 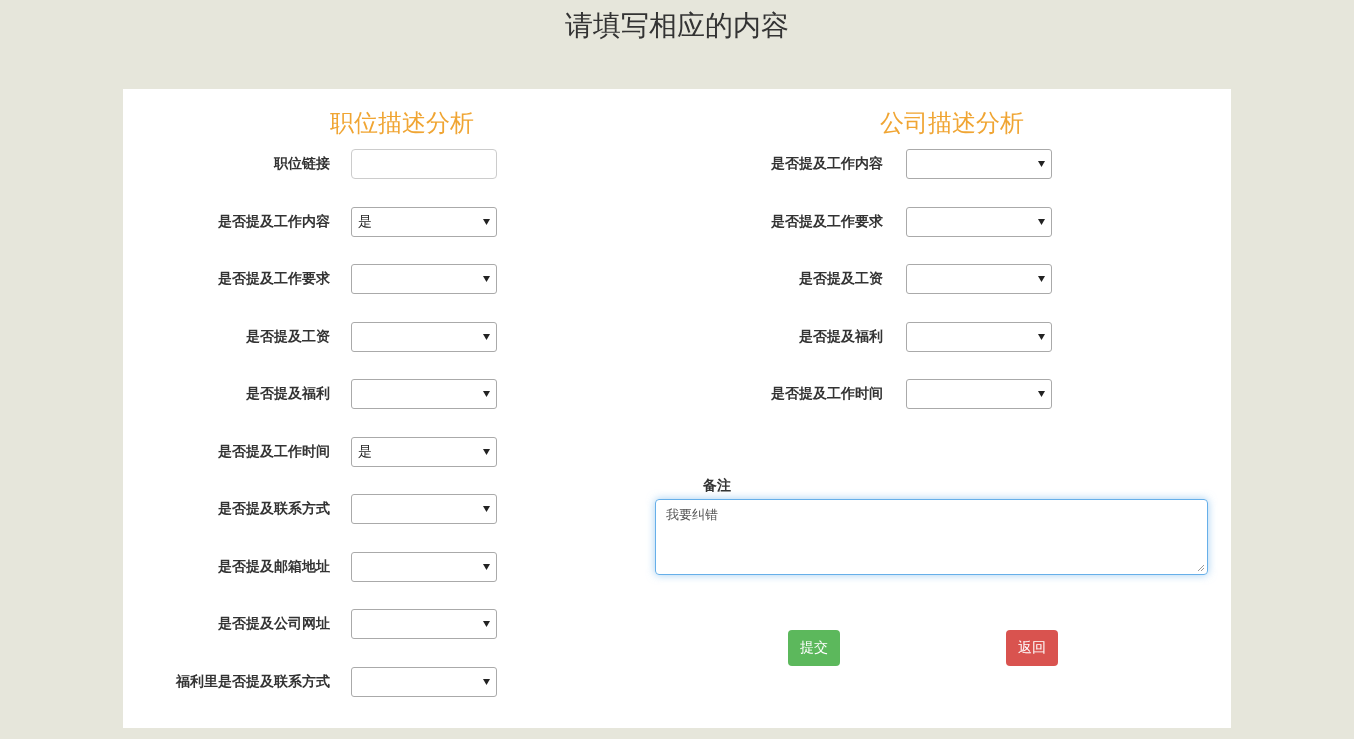 I want to click on field-label: 福利里是否提及联系方式, so click(x=252, y=681).